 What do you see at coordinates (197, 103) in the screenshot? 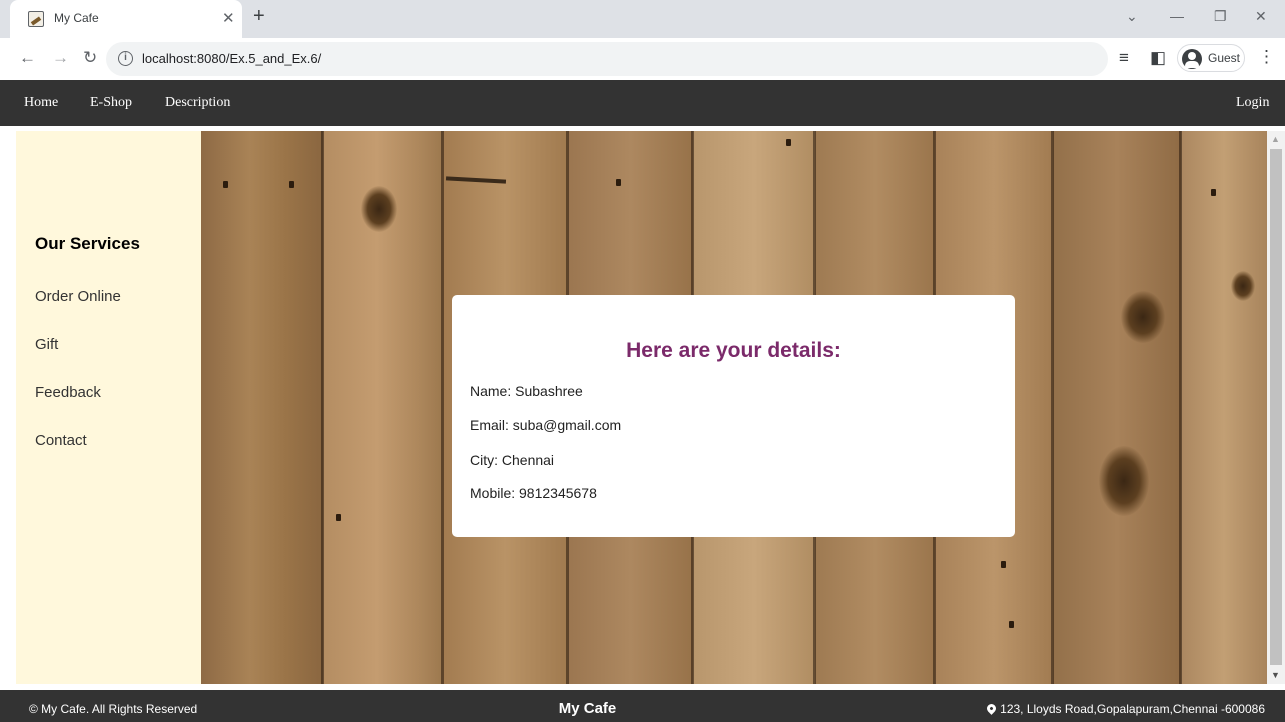
I see `nav-link-description: Description` at bounding box center [197, 103].